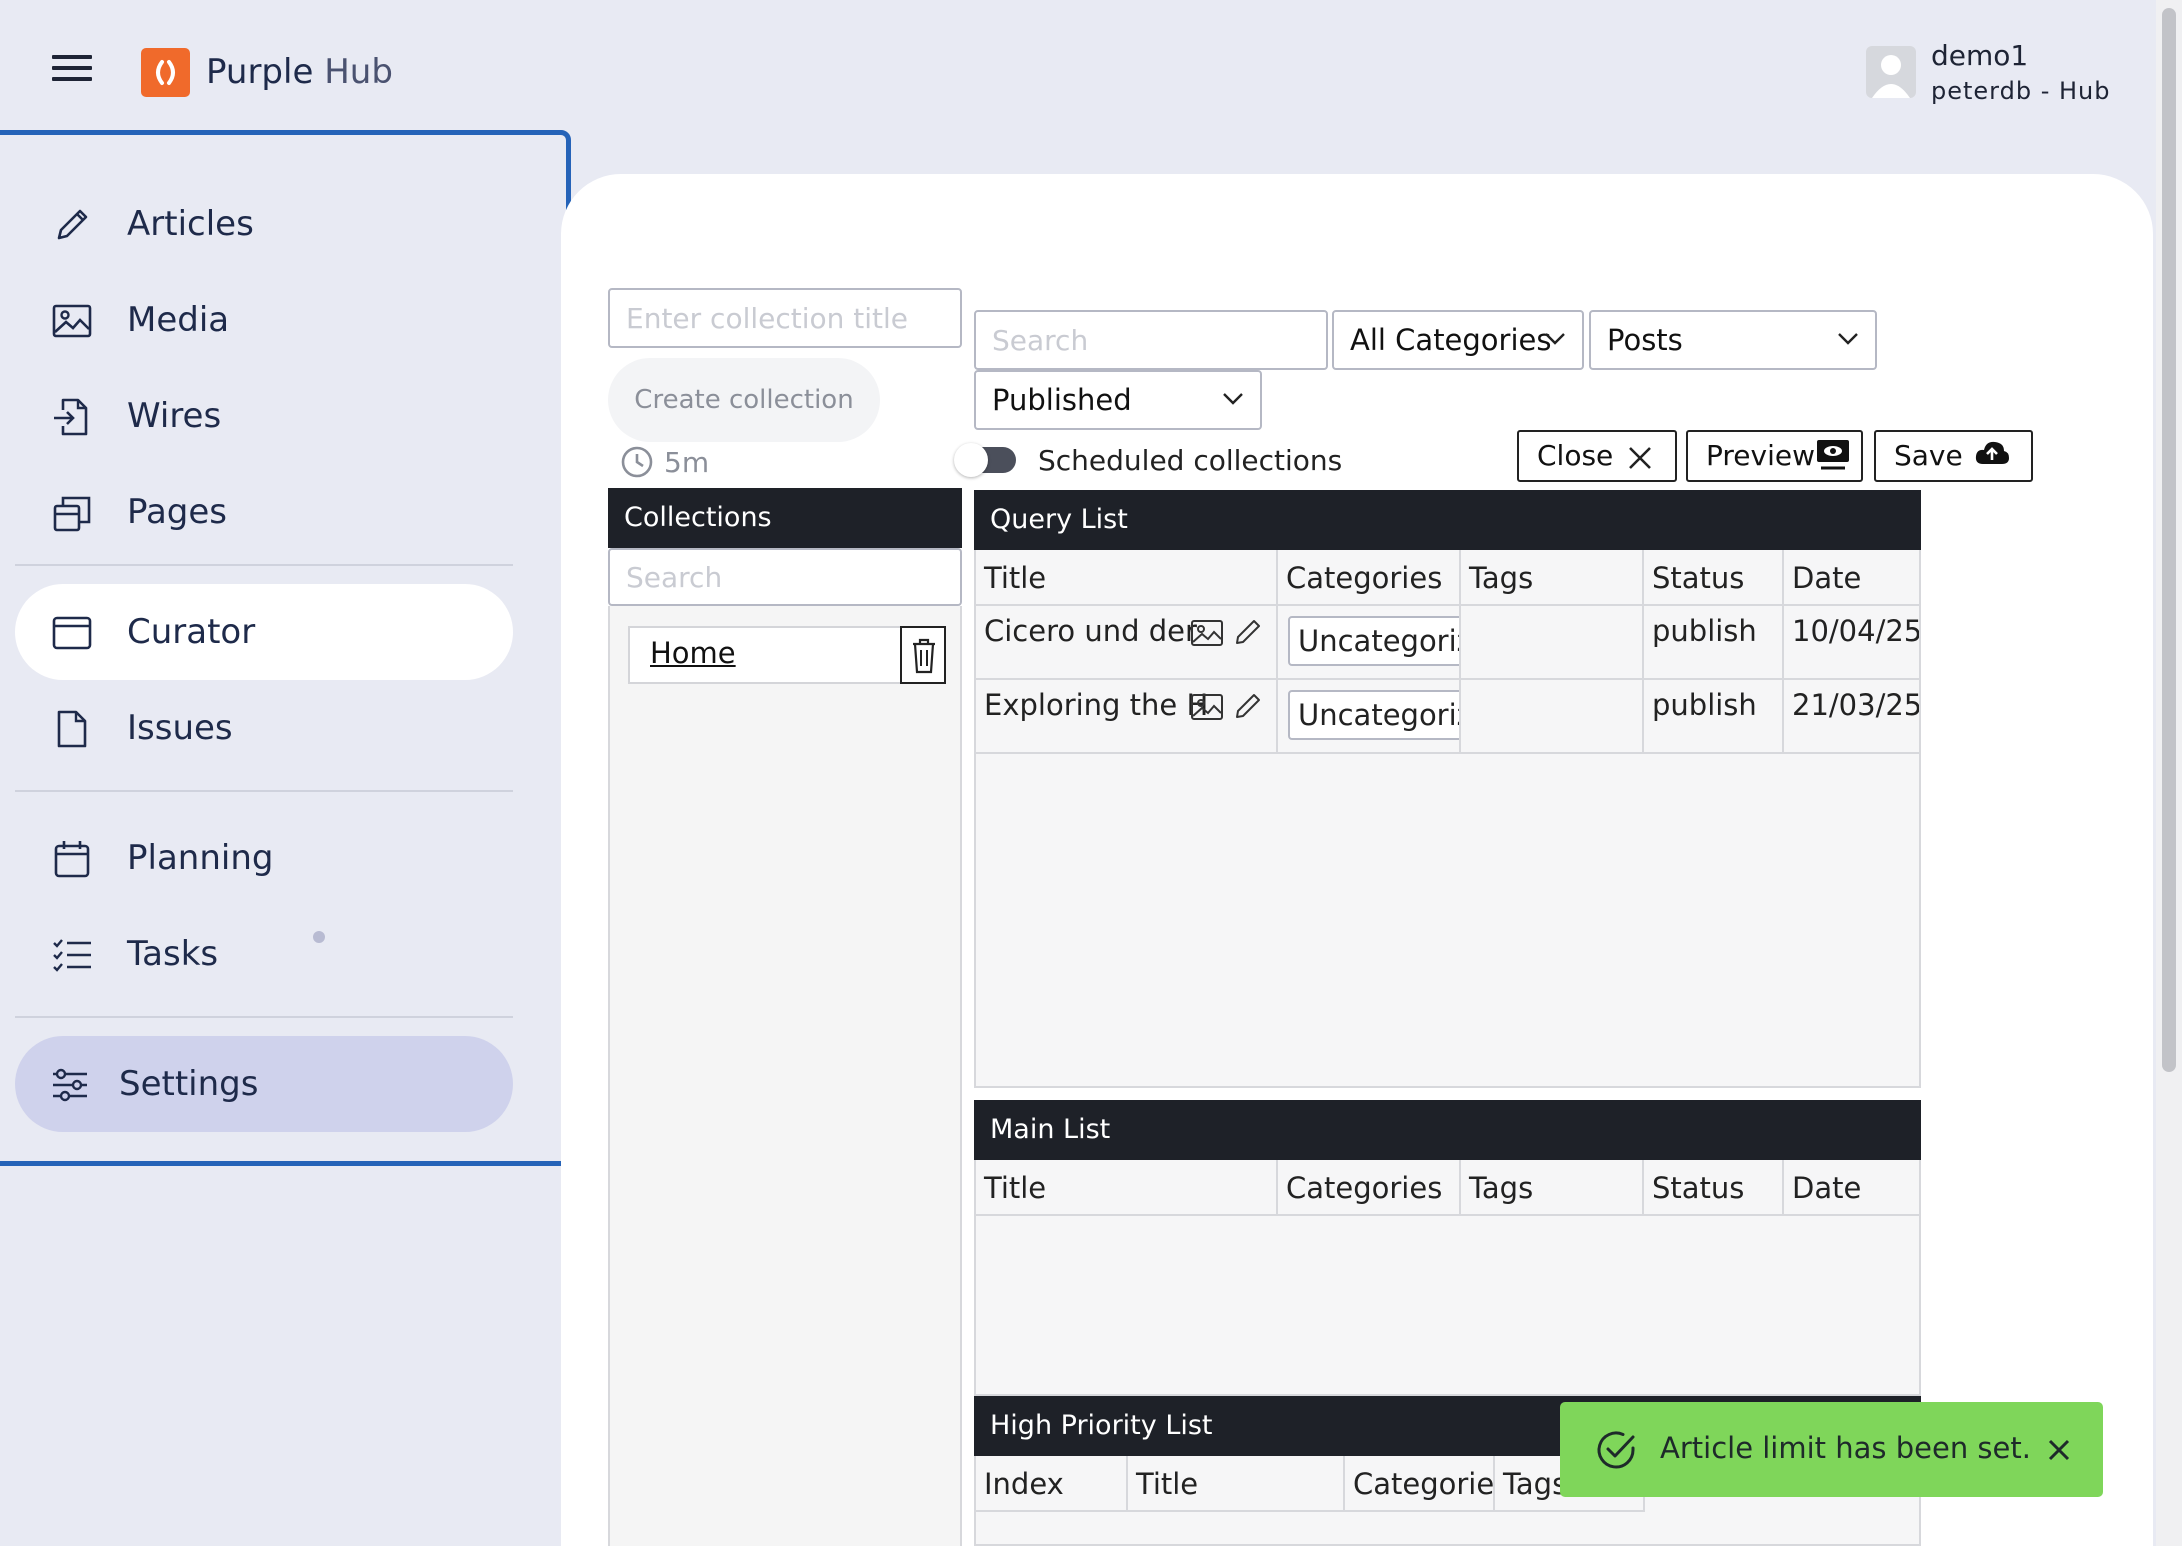 The height and width of the screenshot is (1546, 2182). Describe the element at coordinates (72, 224) in the screenshot. I see `pencil-icon` at that location.